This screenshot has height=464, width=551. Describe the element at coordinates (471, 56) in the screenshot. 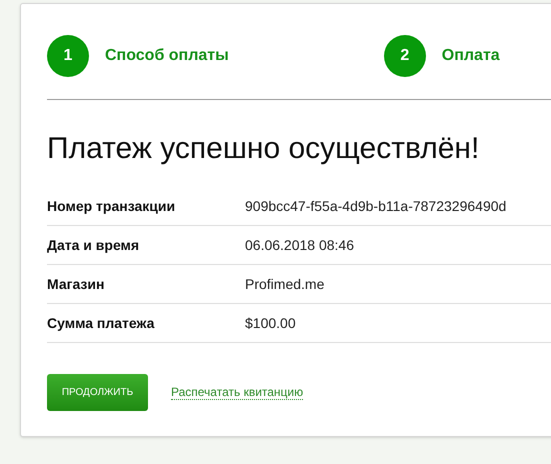

I see `step-label: Оплата` at that location.